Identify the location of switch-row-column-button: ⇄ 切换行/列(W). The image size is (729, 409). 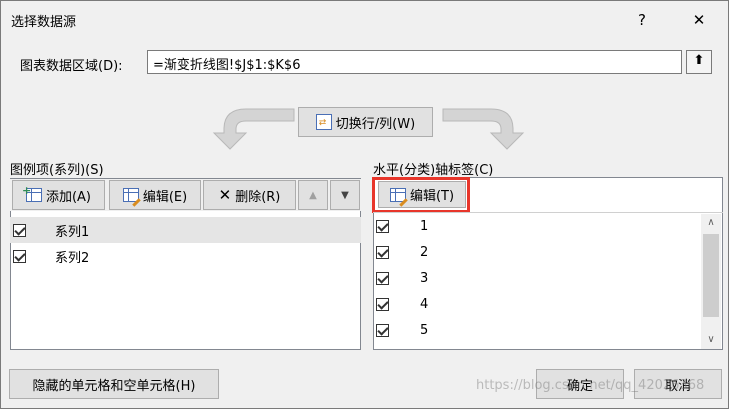
(365, 122).